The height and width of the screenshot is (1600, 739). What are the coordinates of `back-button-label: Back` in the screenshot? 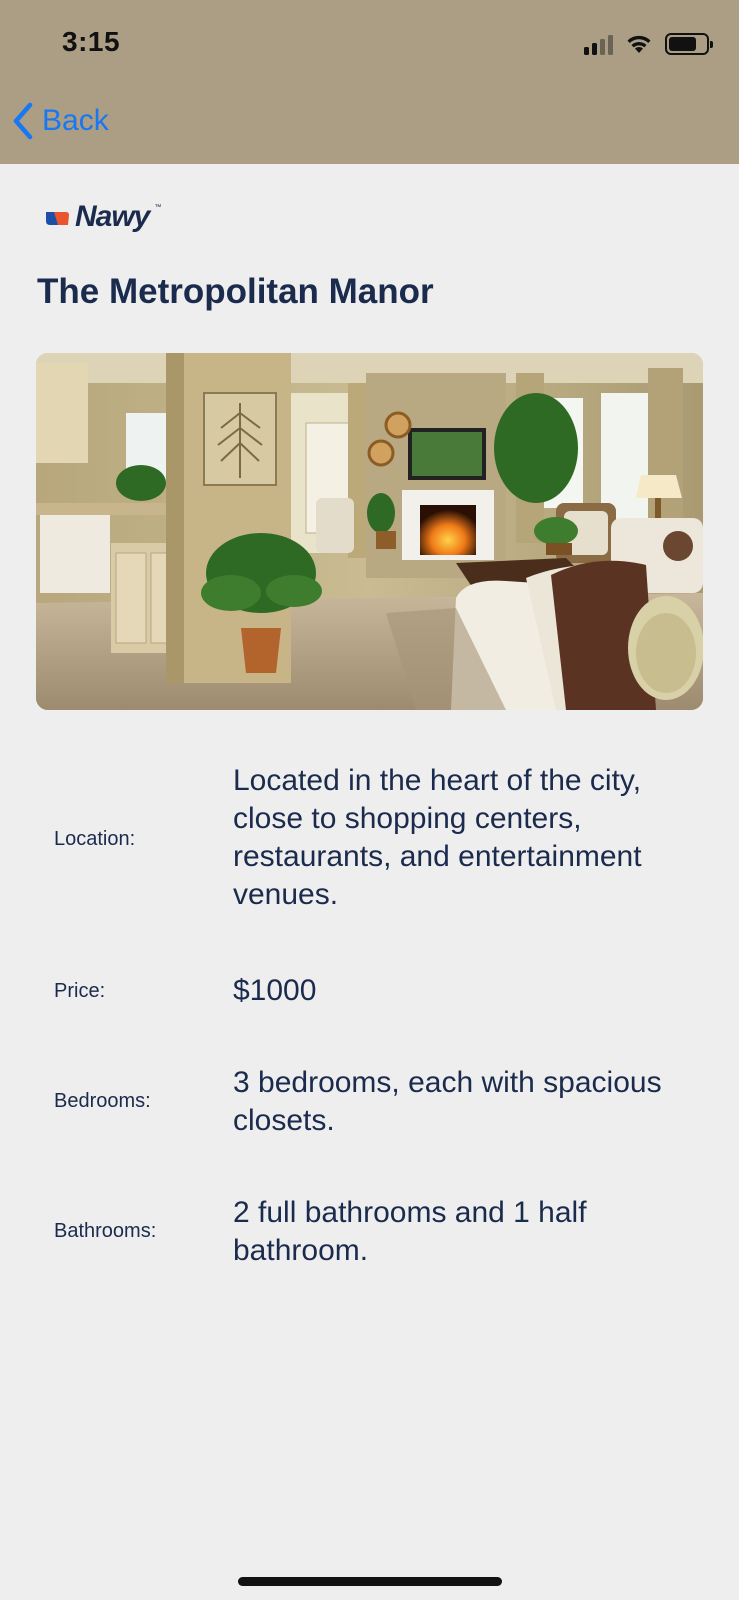 It's located at (75, 120).